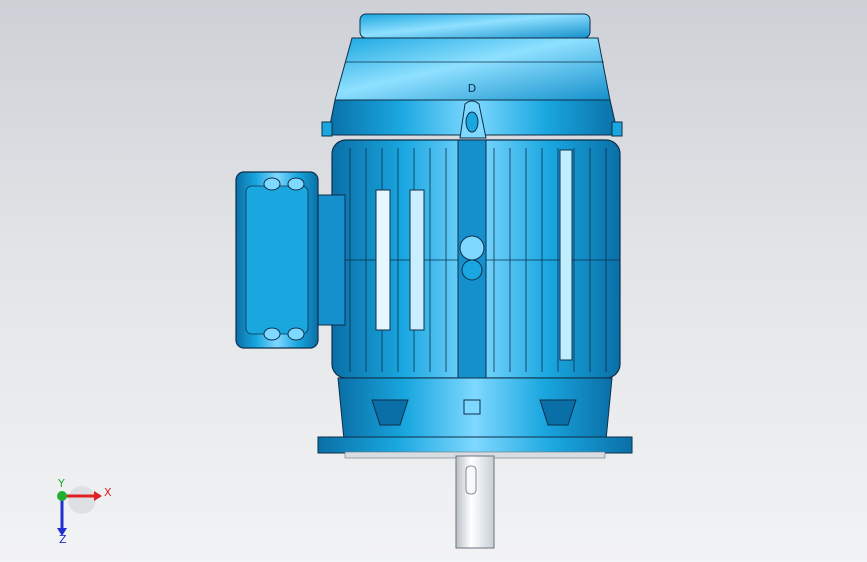 Image resolution: width=867 pixels, height=562 pixels. What do you see at coordinates (475, 447) in the screenshot?
I see `mounting-flange` at bounding box center [475, 447].